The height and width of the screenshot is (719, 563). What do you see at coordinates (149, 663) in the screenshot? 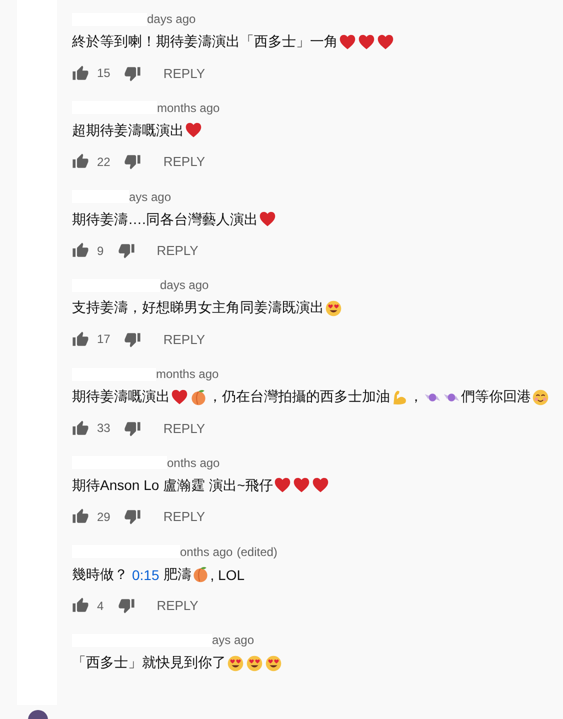
I see `comment-text: 「西多士」就快見到你了` at bounding box center [149, 663].